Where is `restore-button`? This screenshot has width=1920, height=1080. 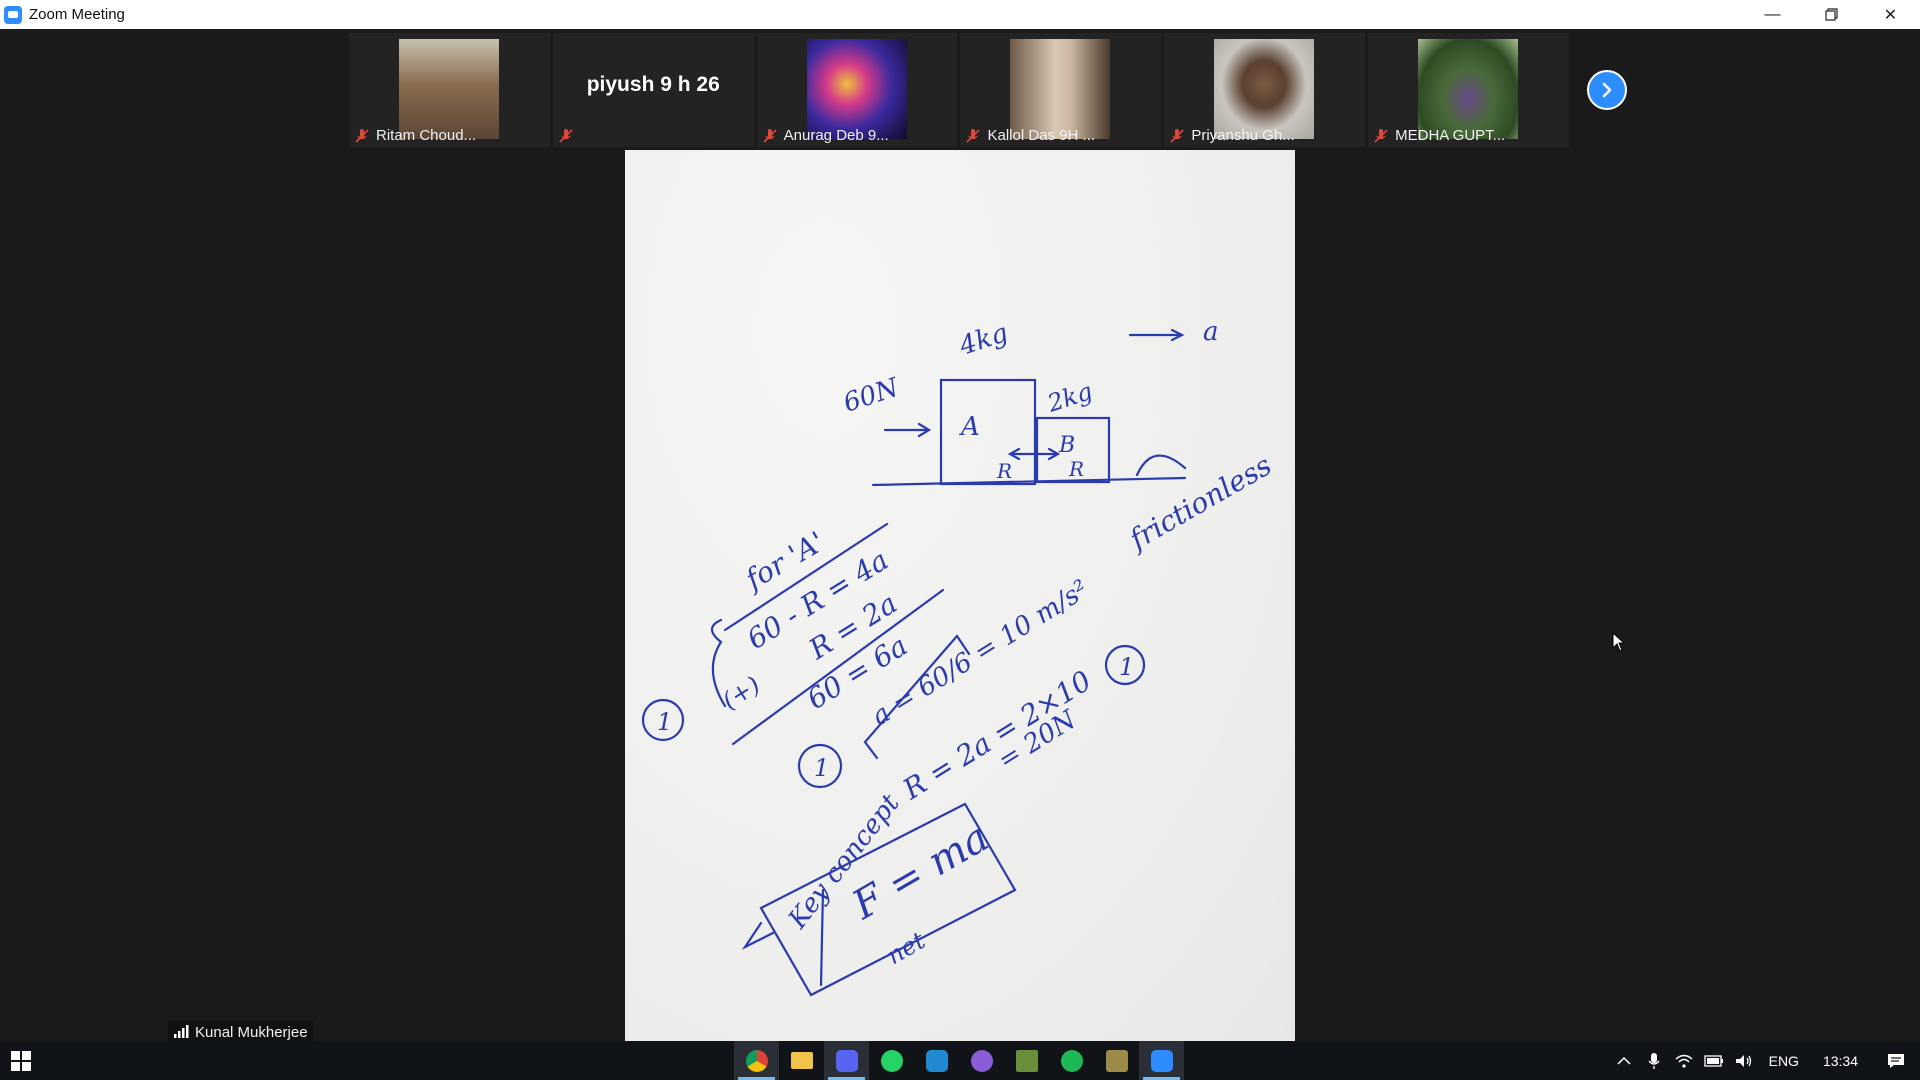
restore-button is located at coordinates (1831, 14).